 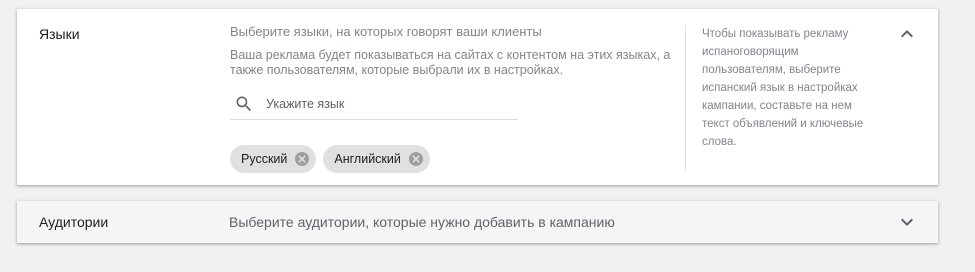 I want to click on selected-languages: Русский Английский, so click(x=460, y=159).